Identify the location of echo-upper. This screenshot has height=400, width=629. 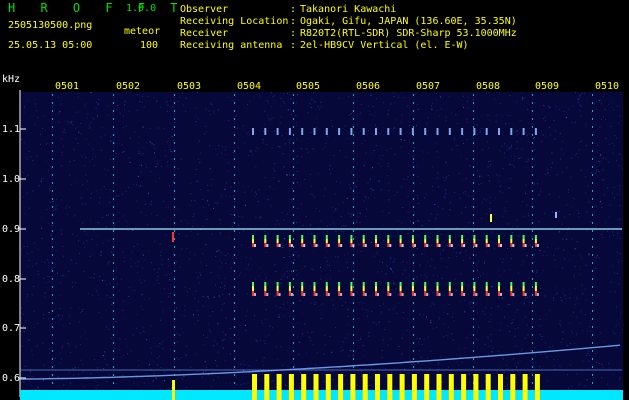
(499, 131).